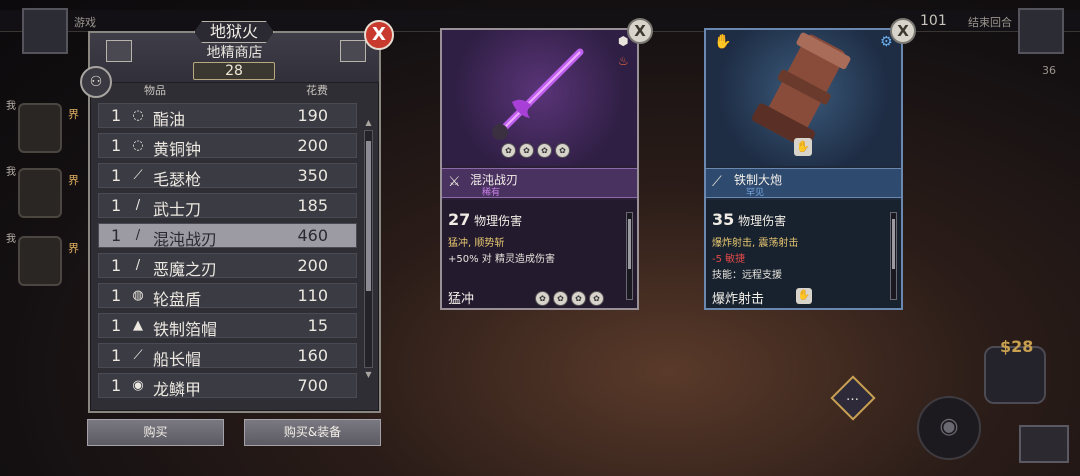 The height and width of the screenshot is (476, 1080). I want to click on journal-book-icon, so click(1044, 444).